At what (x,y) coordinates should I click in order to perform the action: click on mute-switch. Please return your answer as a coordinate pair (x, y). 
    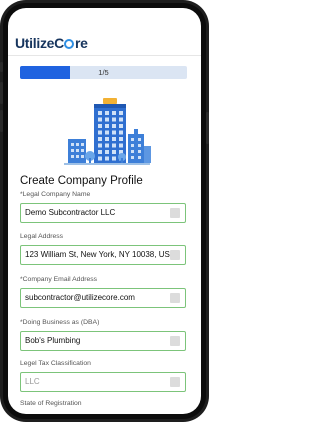
    Looking at the image, I should click on (1, 67).